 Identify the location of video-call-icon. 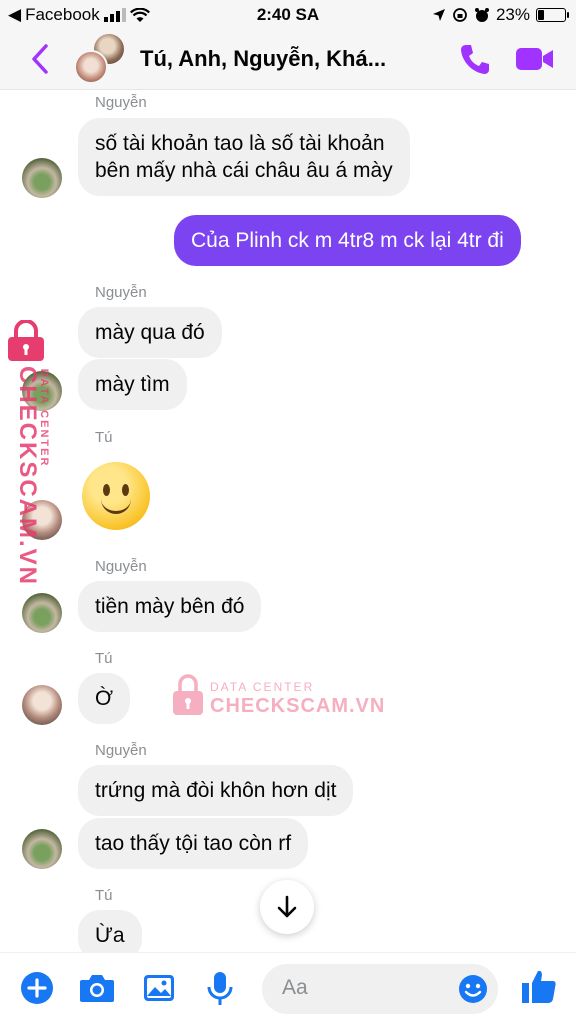
(535, 59).